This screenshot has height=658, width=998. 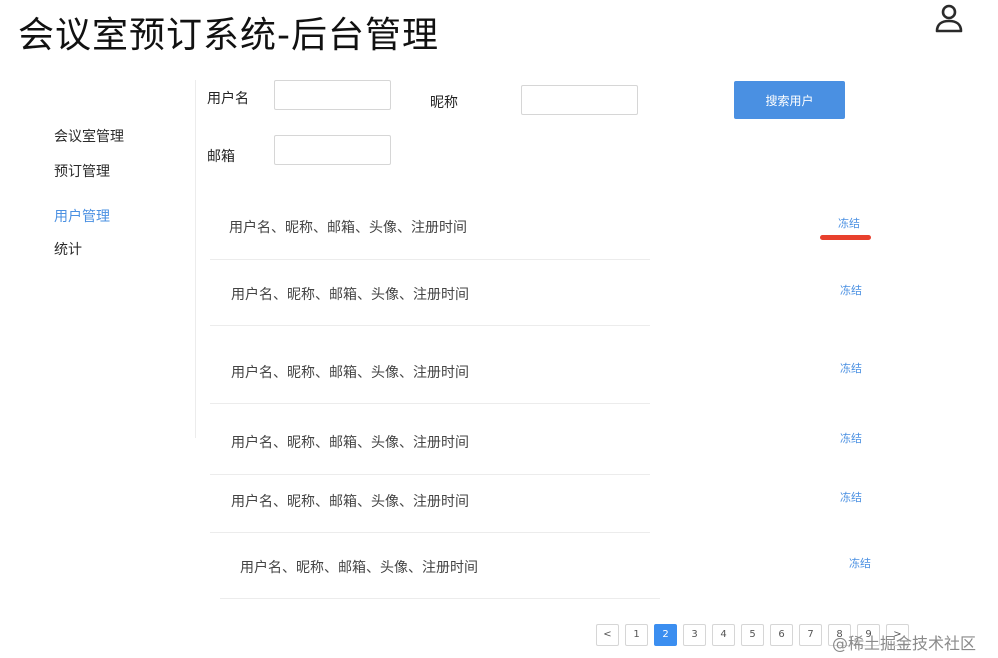 What do you see at coordinates (221, 157) in the screenshot?
I see `email-label: 邮箱` at bounding box center [221, 157].